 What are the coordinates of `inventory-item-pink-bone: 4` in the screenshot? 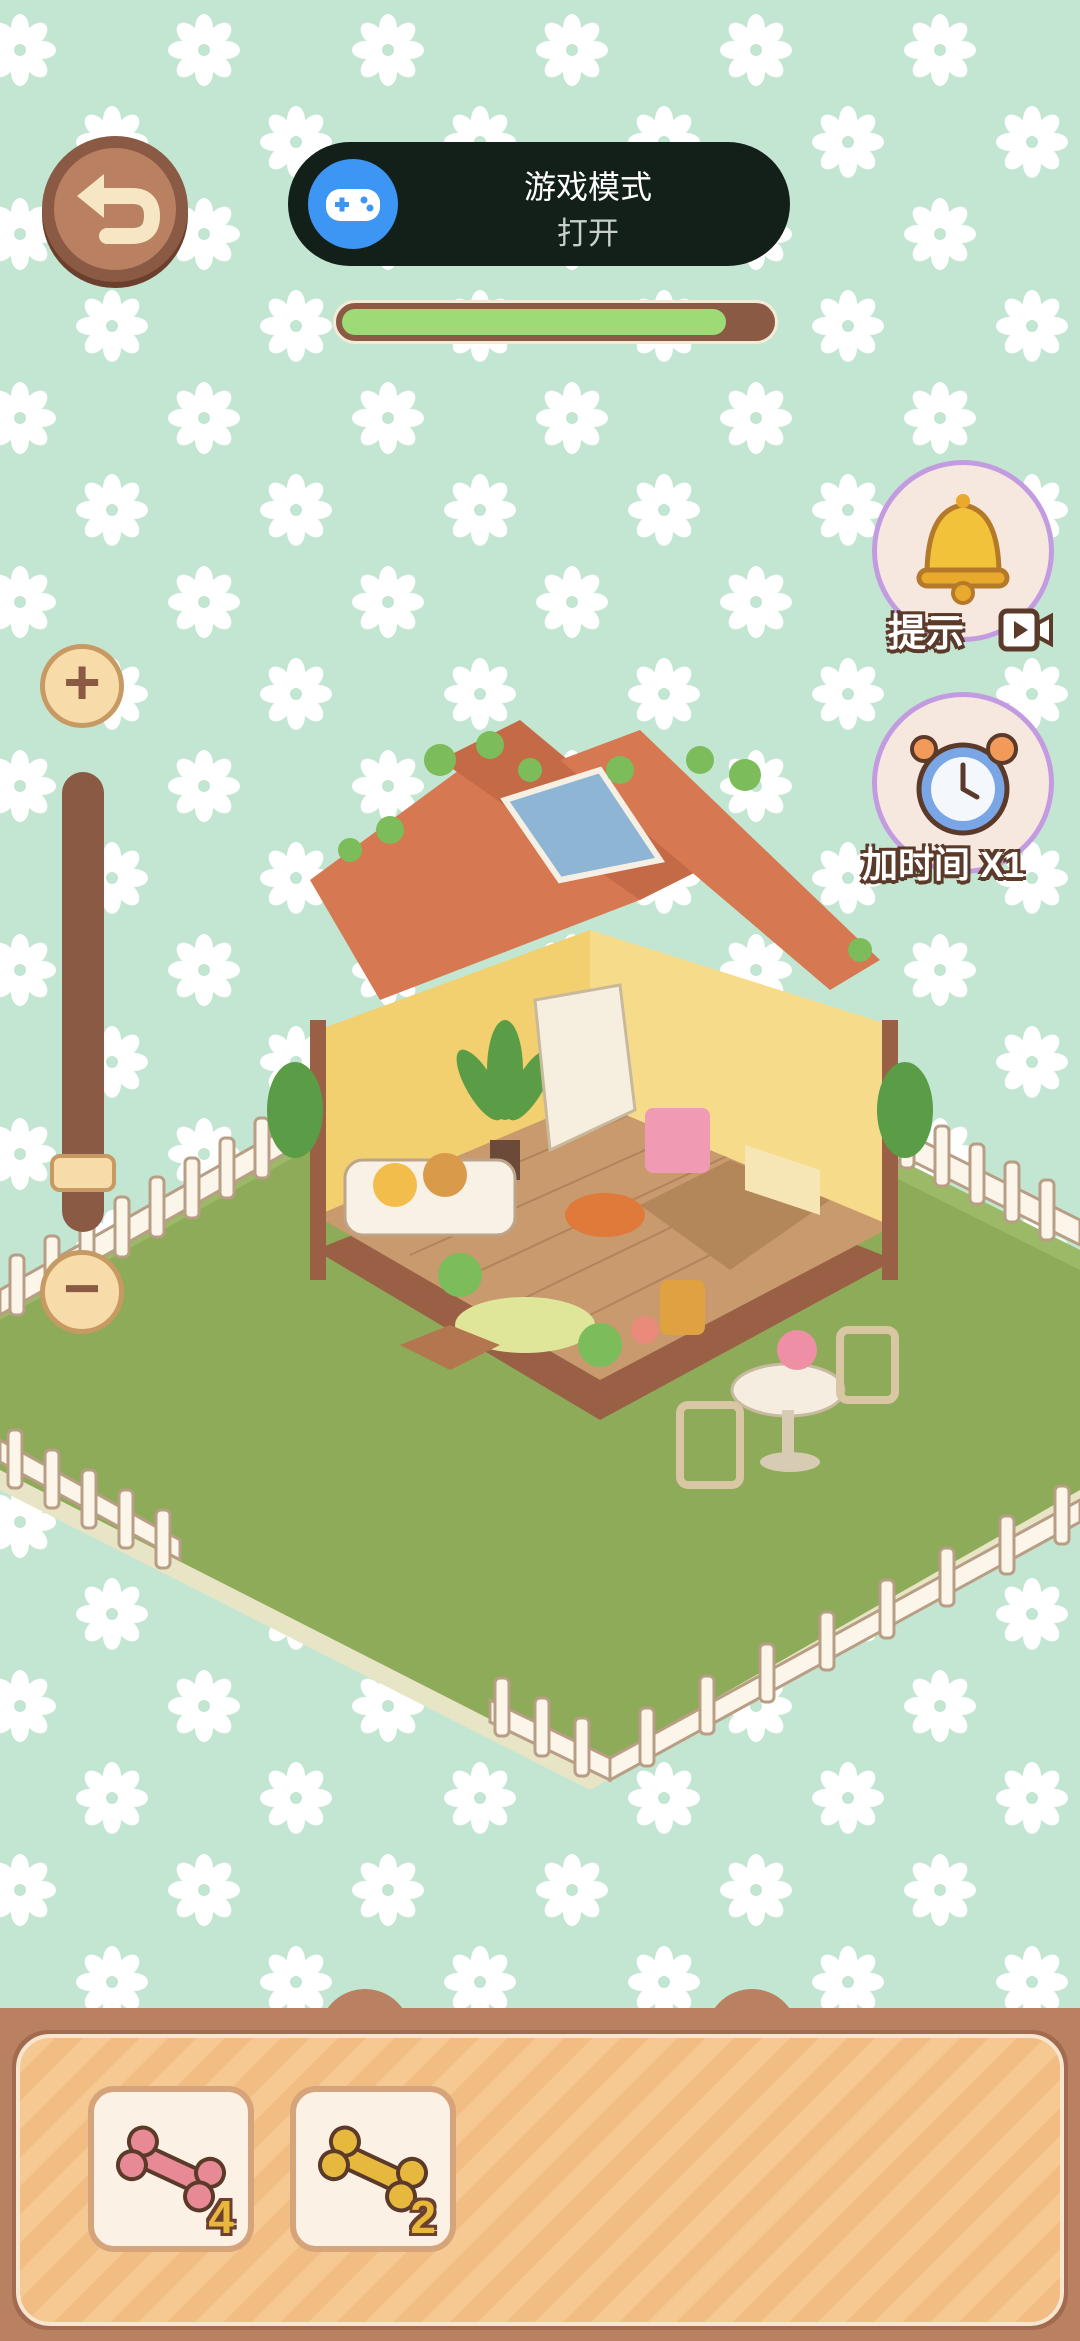 It's located at (171, 2169).